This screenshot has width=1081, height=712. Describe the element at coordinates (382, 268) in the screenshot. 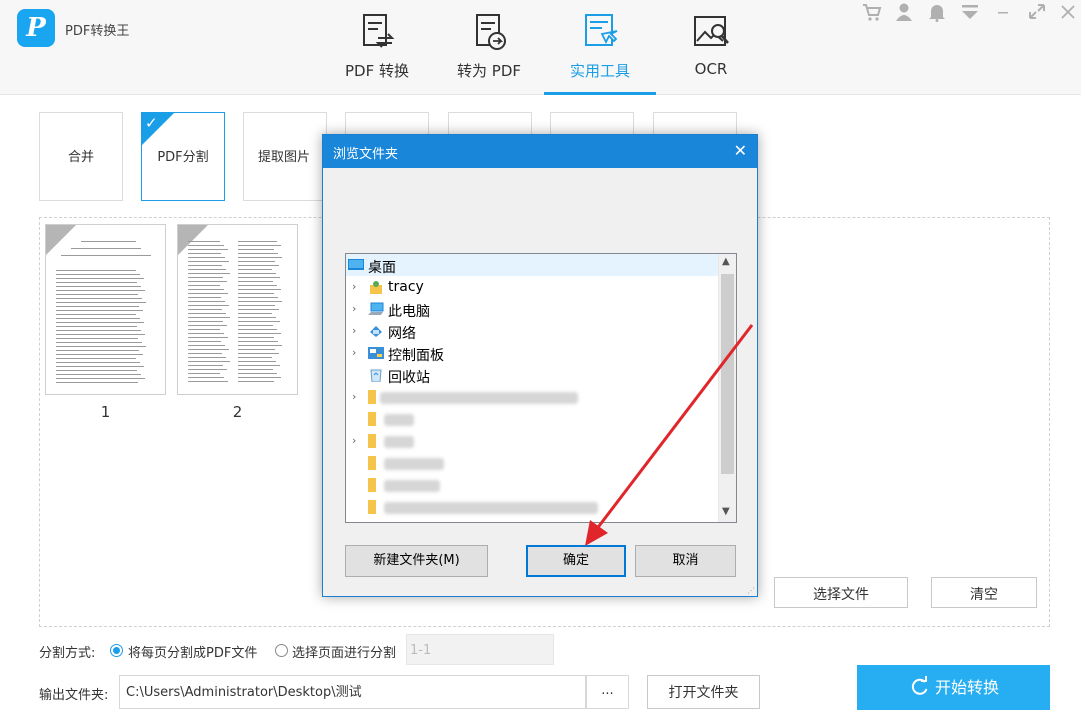

I see `tree-item-label: 桌面` at that location.